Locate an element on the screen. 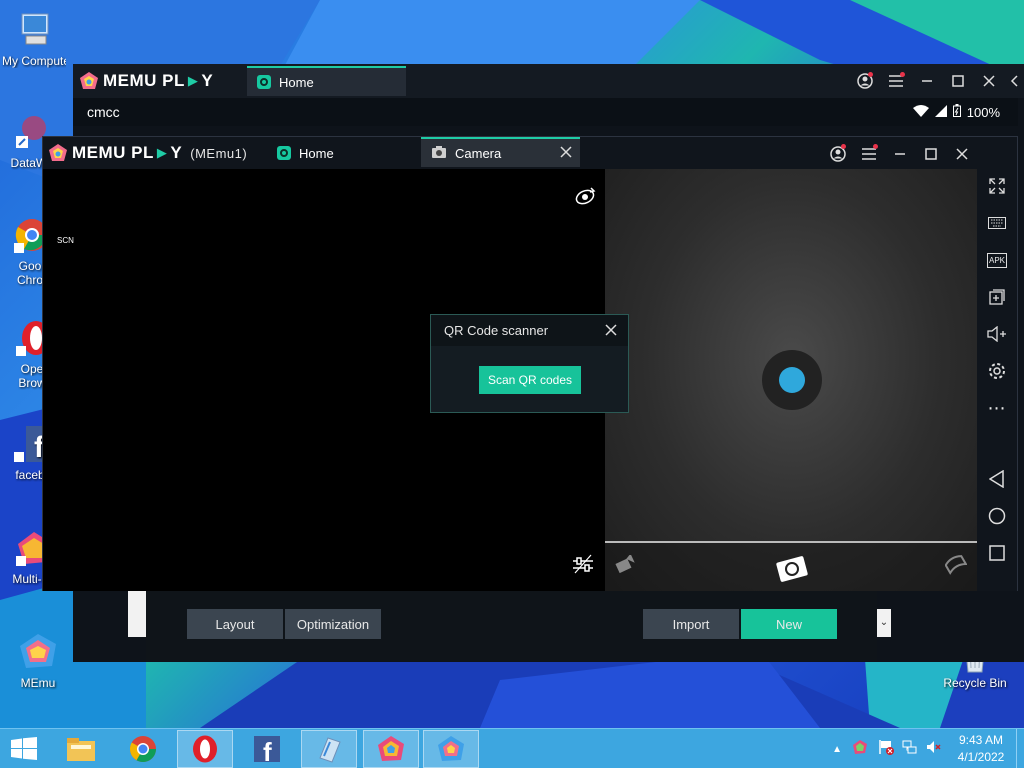  tab-camera: Camera is located at coordinates (500, 152).